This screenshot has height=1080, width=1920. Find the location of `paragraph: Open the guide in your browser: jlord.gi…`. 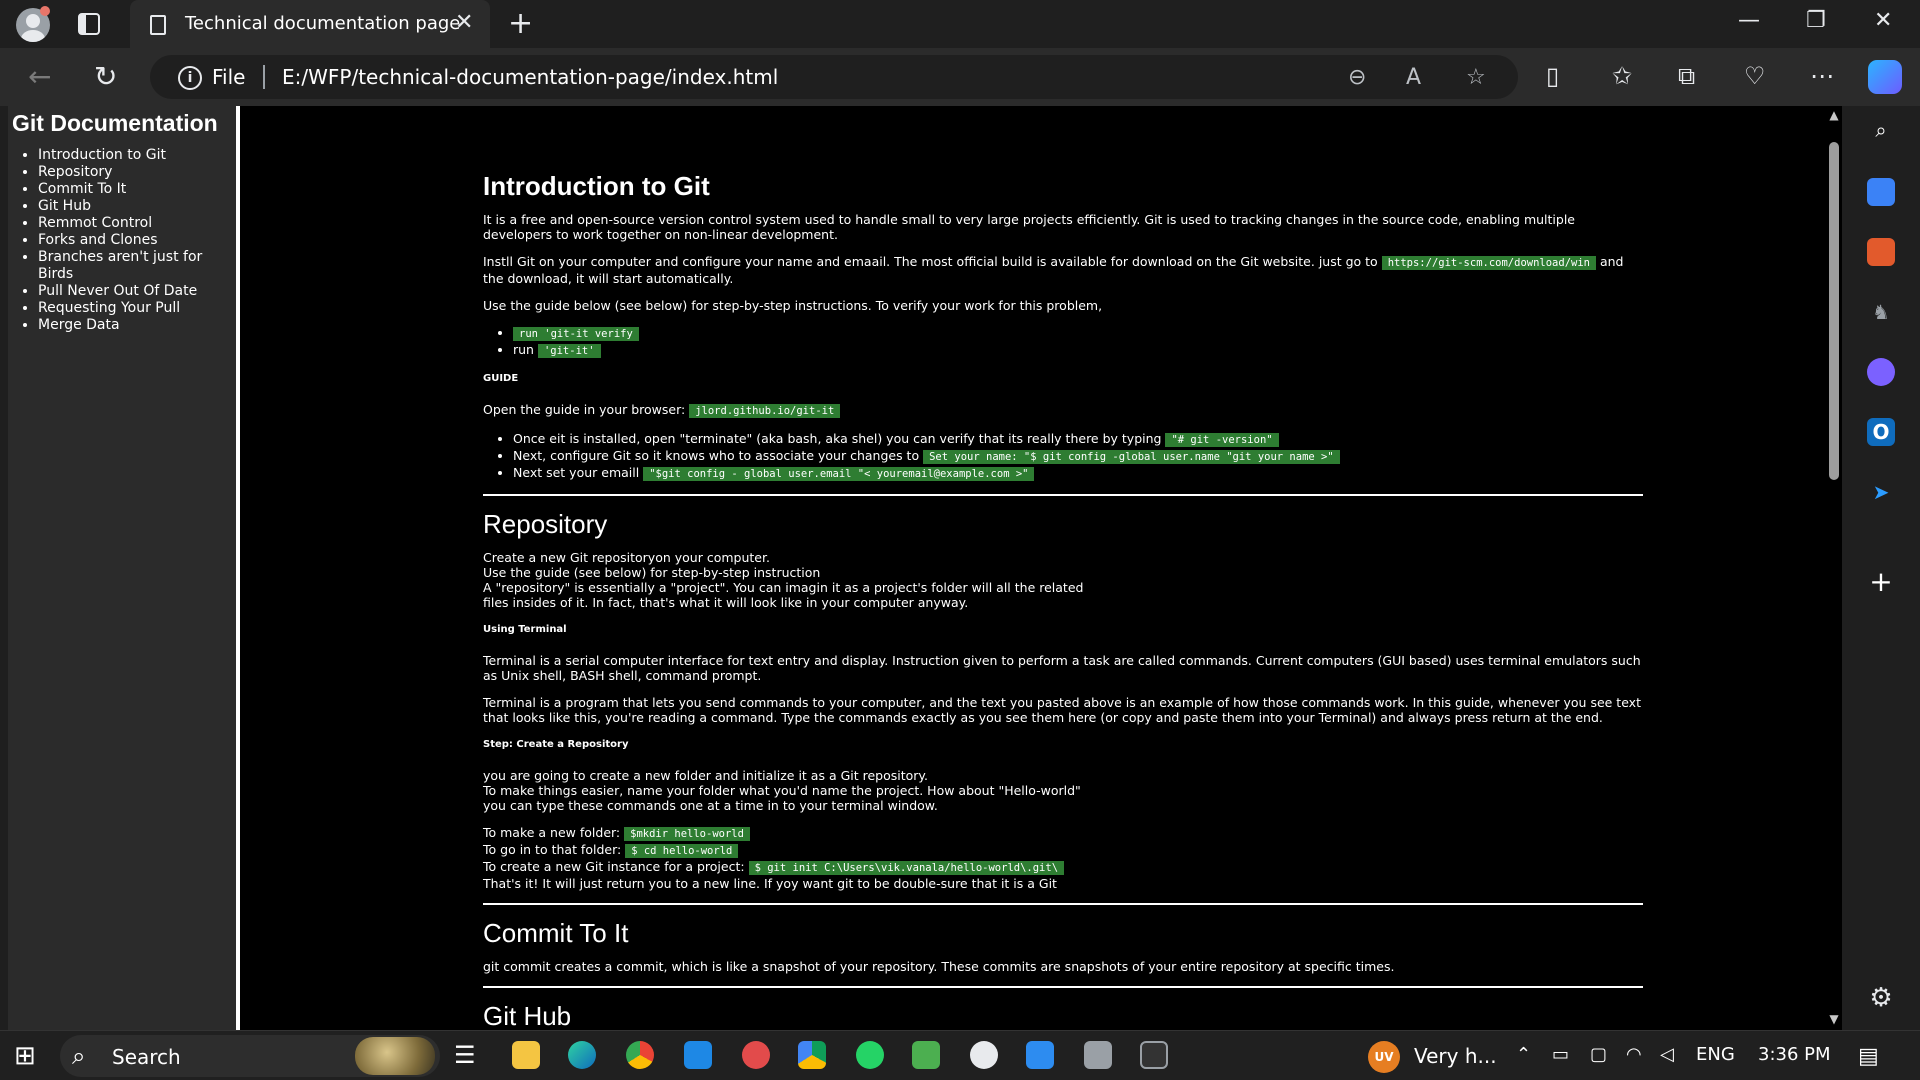

paragraph: Open the guide in your browser: jlord.gi… is located at coordinates (1063, 410).